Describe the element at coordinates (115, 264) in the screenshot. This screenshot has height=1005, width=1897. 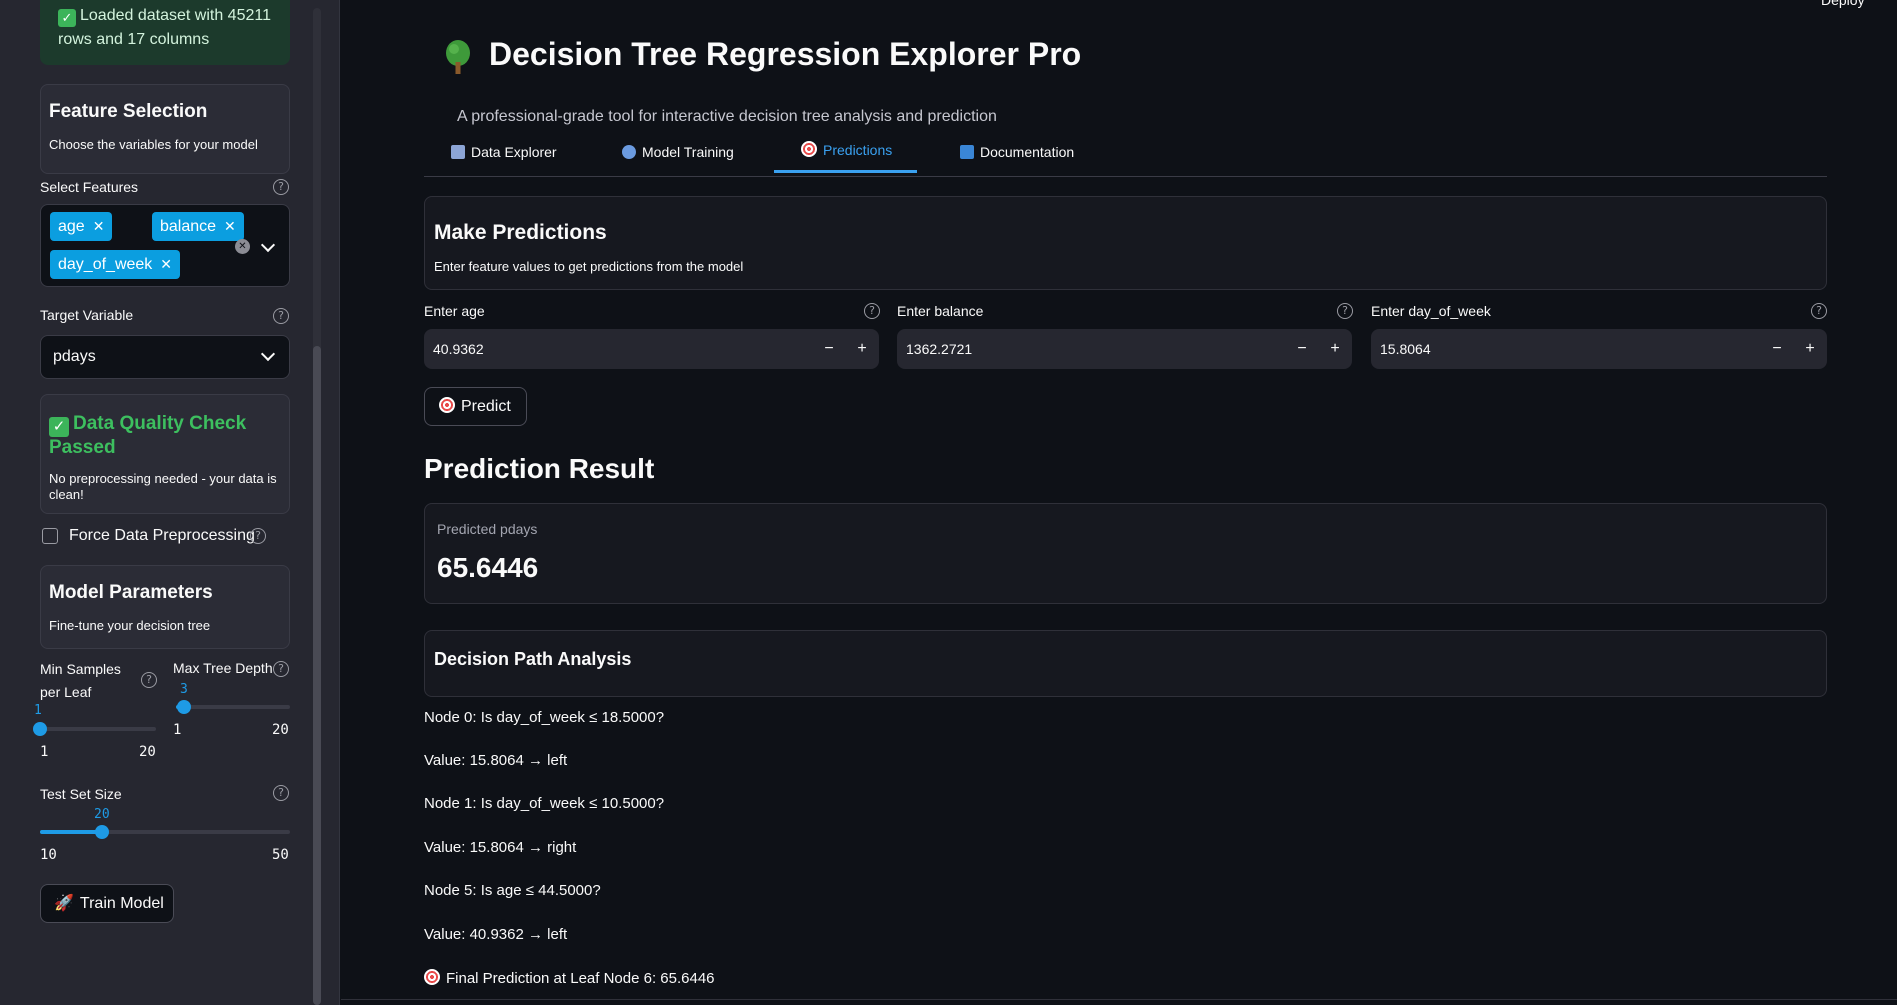
I see `feature-tag-day-of-week: day_of_week ✕` at that location.